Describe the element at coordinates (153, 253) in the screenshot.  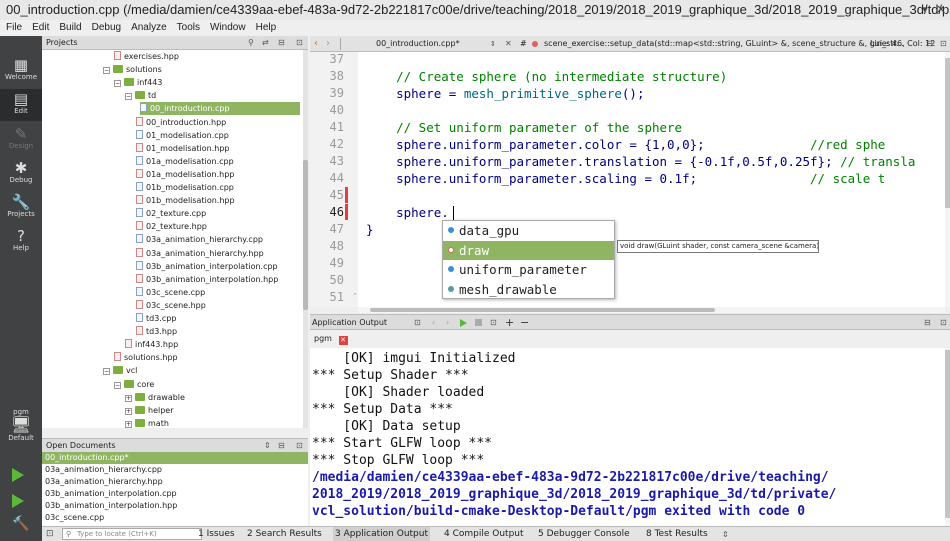
I see `tree-item: 03a_animation_hierarchy.hpp` at that location.